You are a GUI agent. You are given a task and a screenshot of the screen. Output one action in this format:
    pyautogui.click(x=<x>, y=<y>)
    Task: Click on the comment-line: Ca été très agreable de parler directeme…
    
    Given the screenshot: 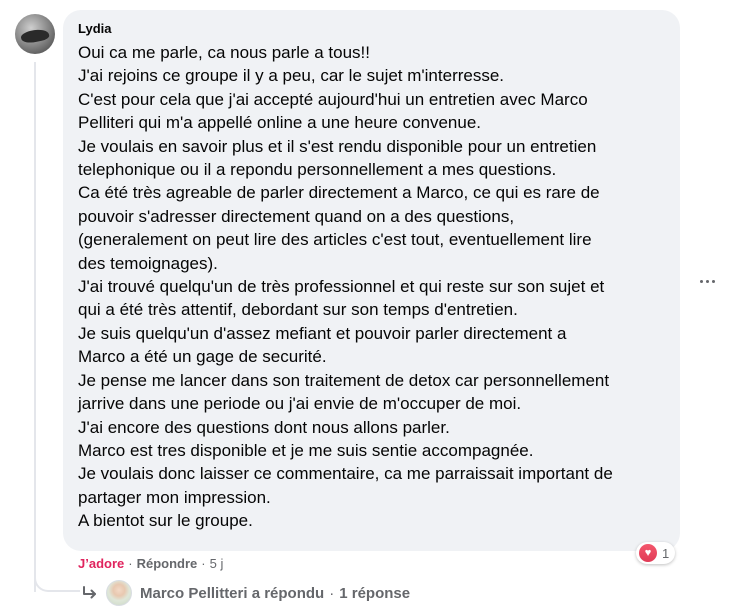 What is the action you would take?
    pyautogui.click(x=339, y=193)
    